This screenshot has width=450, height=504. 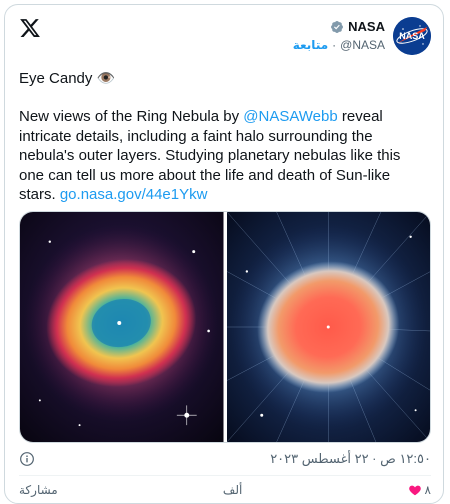 I want to click on post-timestamp: ١٢:٥٠ ص · ٢٢ أغسطس ٢٠٢٣, so click(x=350, y=459).